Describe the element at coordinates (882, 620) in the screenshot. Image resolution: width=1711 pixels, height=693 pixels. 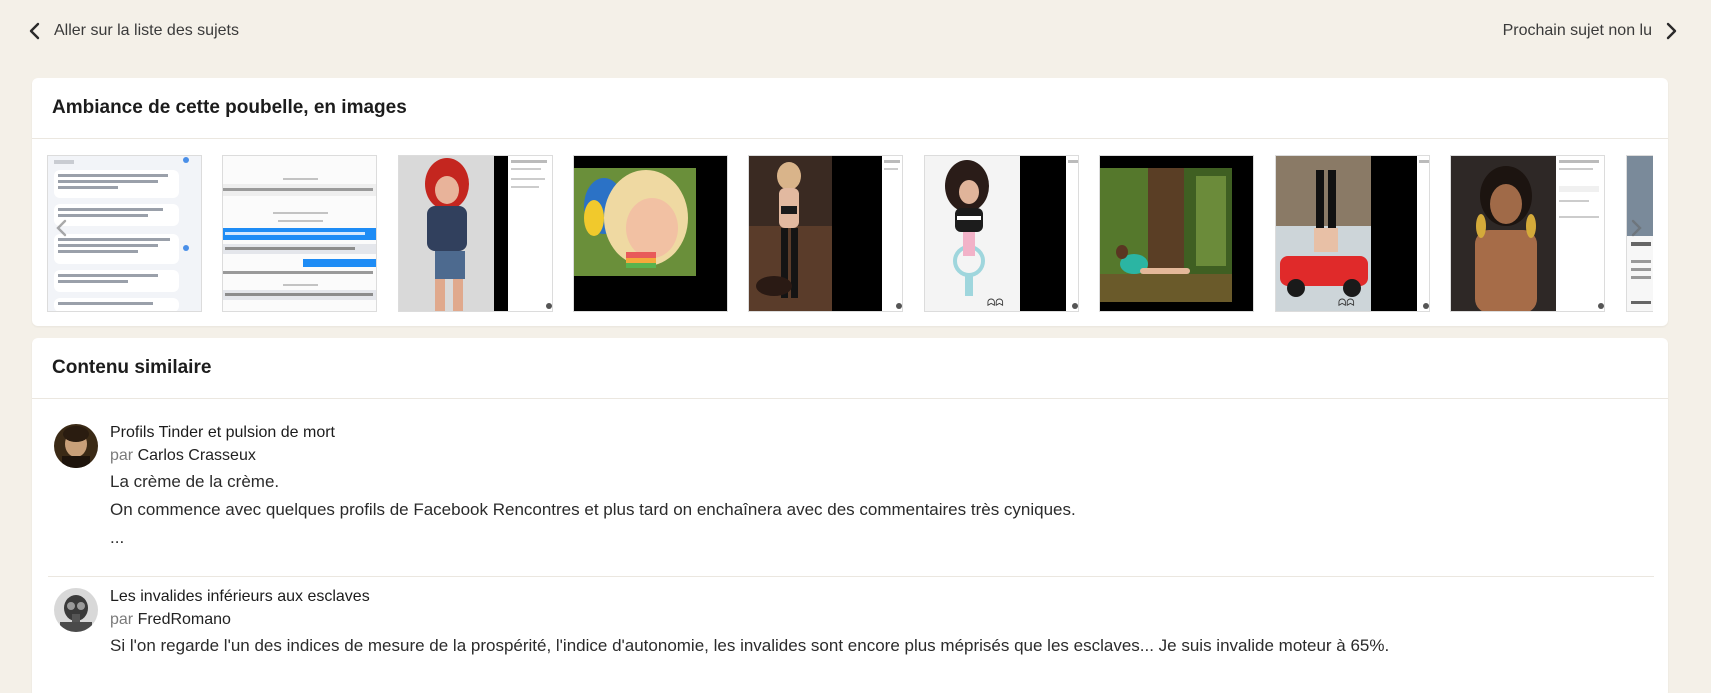
I see `similar-item-byline: par FredRomano` at that location.